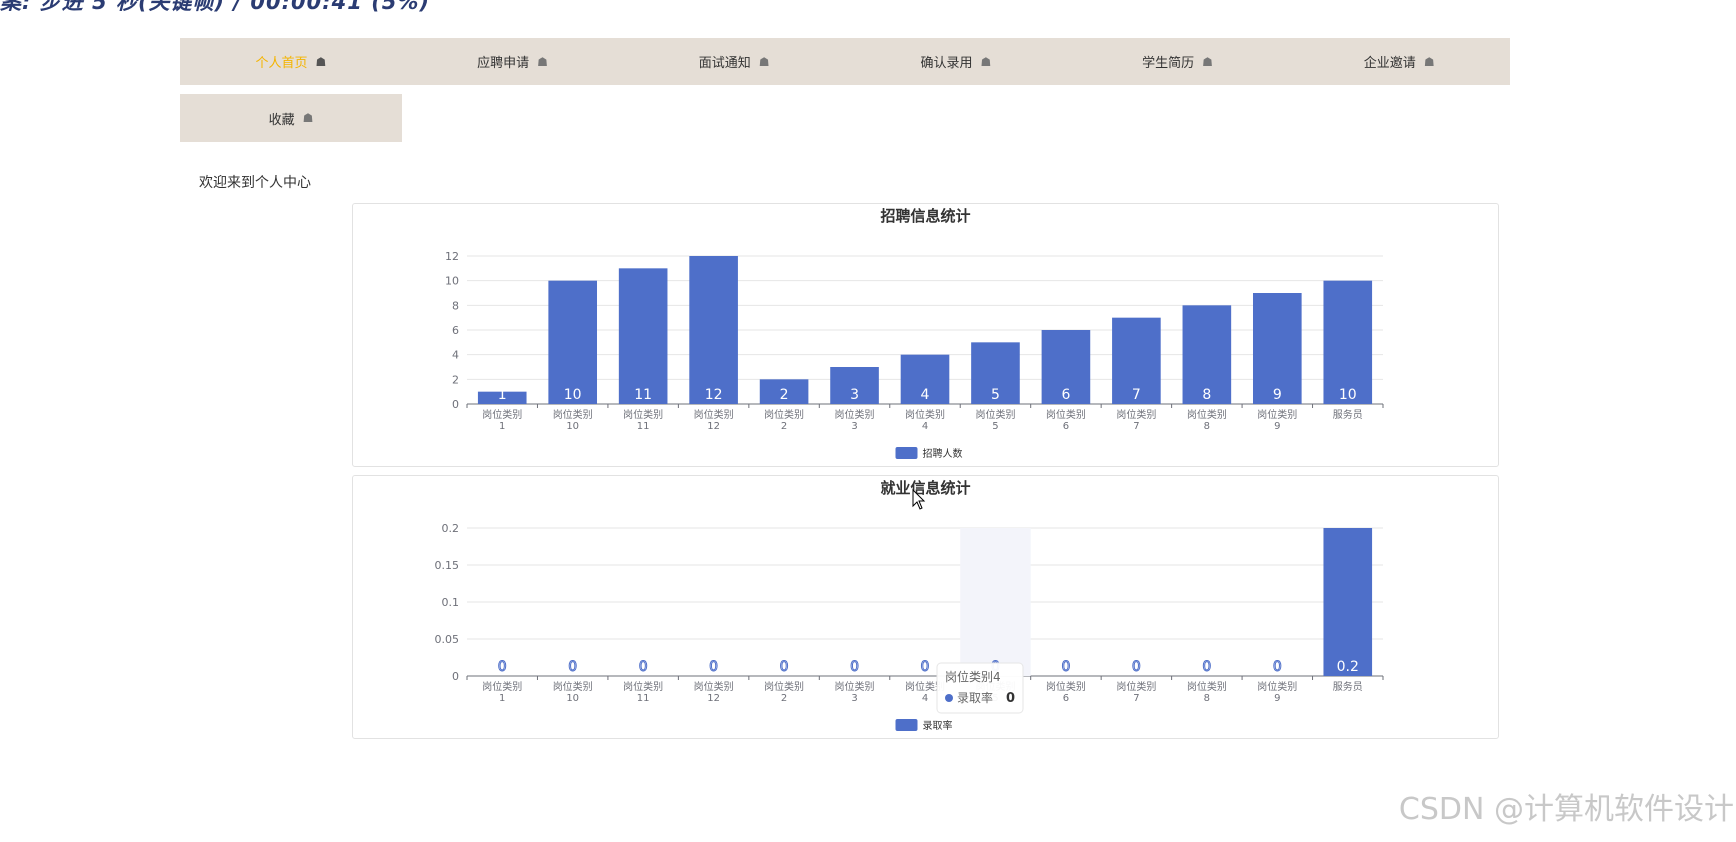  What do you see at coordinates (451, 528) in the screenshot?
I see `y-tick-label: 0.2` at bounding box center [451, 528].